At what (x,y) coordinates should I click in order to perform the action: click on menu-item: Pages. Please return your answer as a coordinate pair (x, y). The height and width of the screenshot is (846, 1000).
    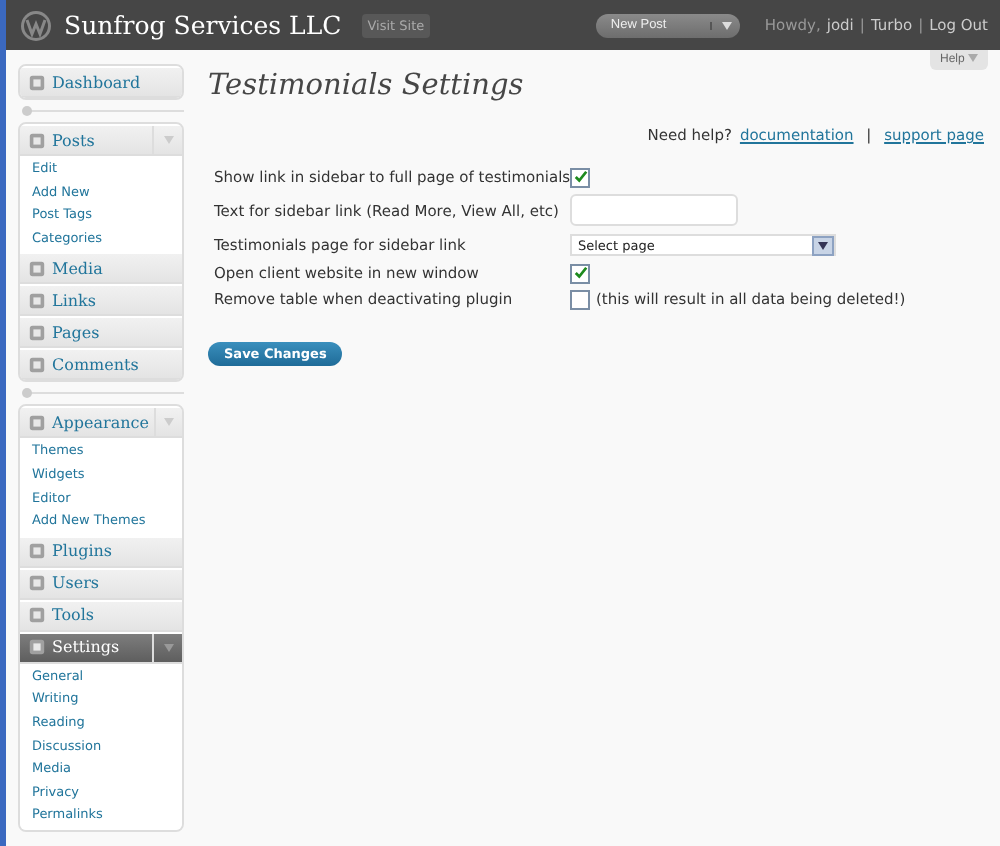
    Looking at the image, I should click on (101, 332).